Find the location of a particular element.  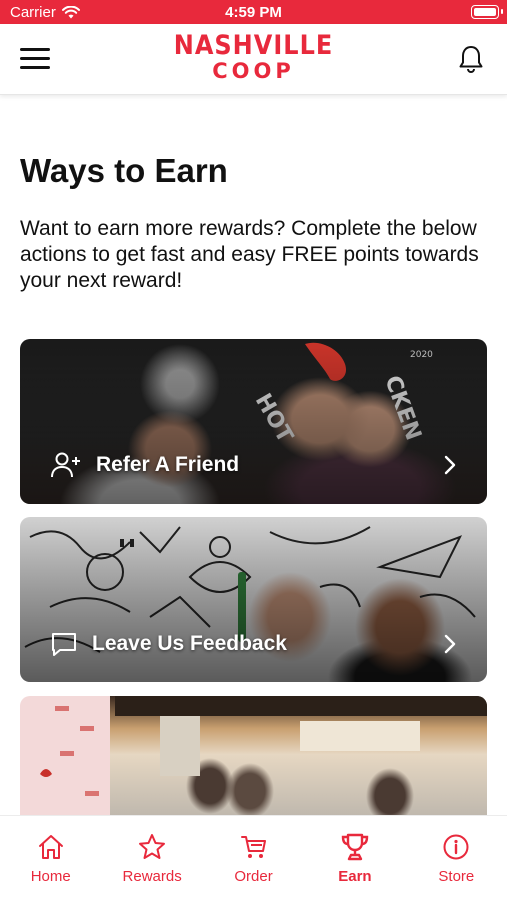

tab-home-label: Home is located at coordinates (50, 876).